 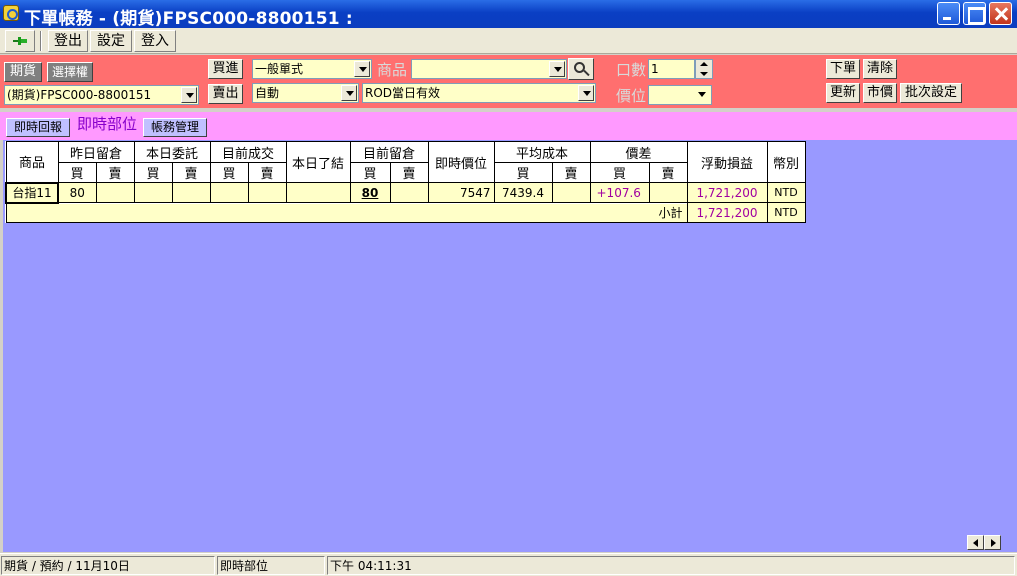 What do you see at coordinates (880, 93) in the screenshot?
I see `market-price-button: 市價` at bounding box center [880, 93].